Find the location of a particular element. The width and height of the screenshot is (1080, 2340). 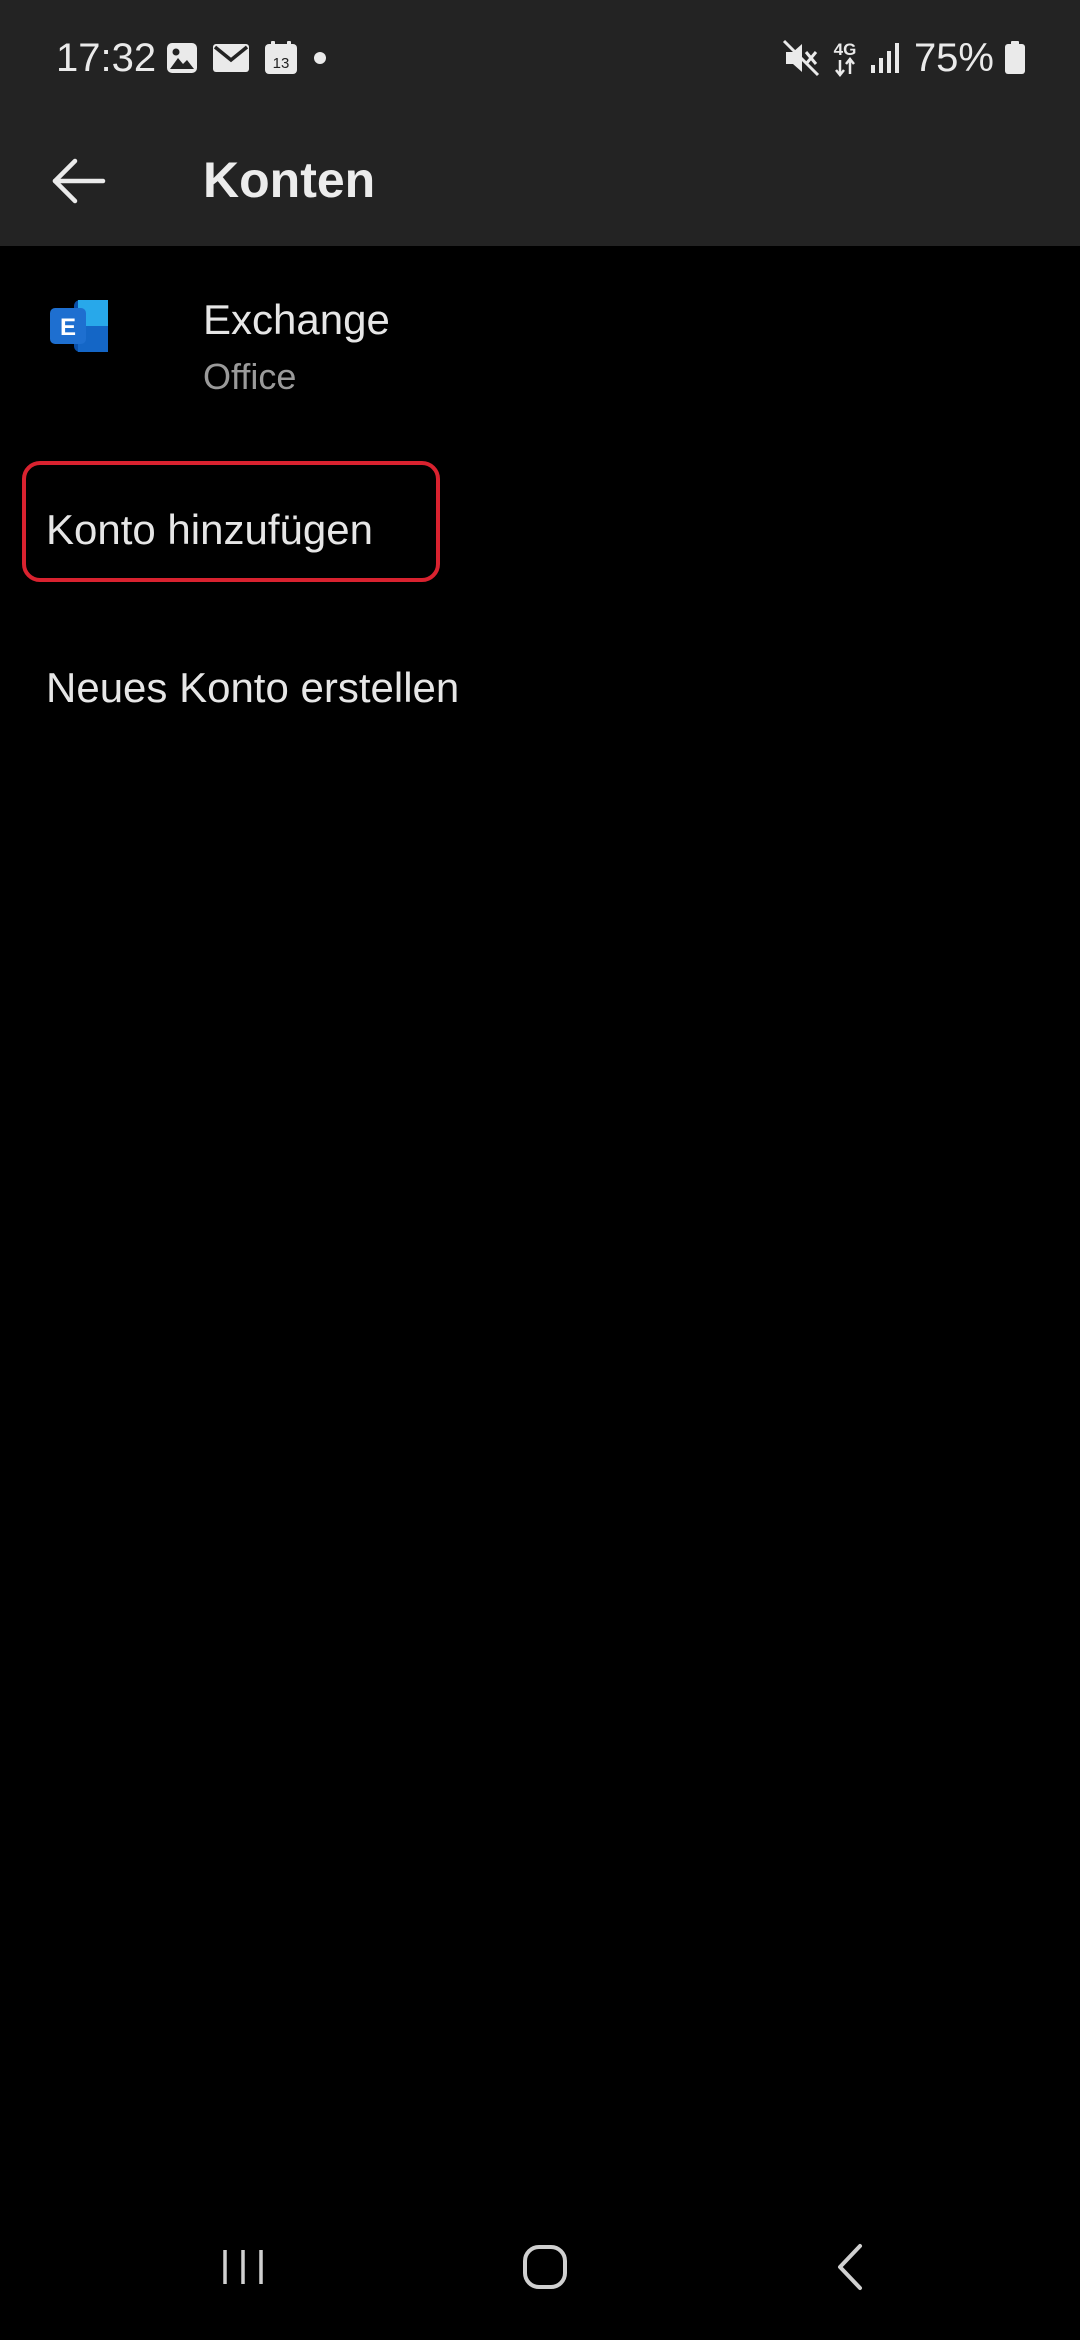

mute-icon is located at coordinates (801, 58).